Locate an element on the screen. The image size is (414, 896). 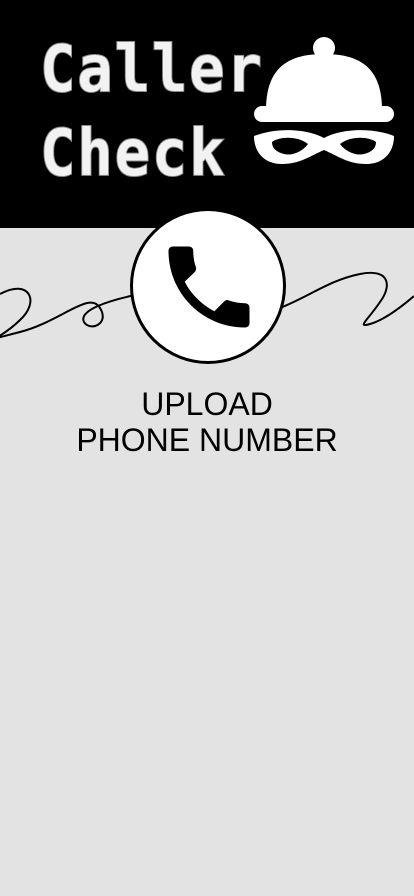
phone-handset-icon is located at coordinates (209, 287).